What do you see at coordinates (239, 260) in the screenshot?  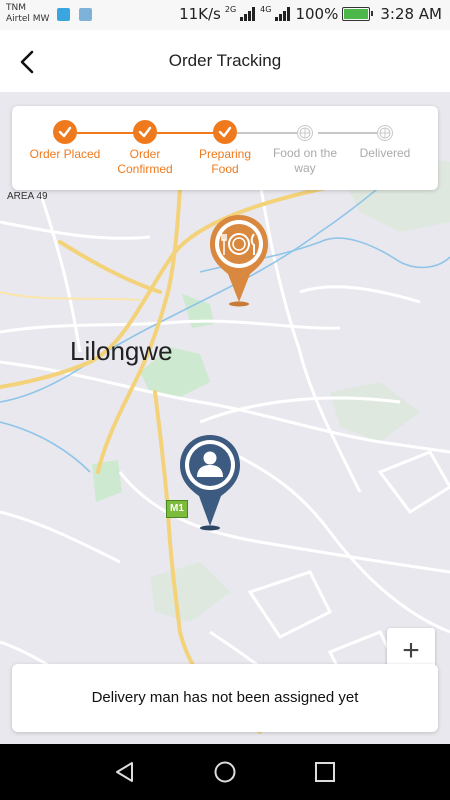 I see `restaurant-marker` at bounding box center [239, 260].